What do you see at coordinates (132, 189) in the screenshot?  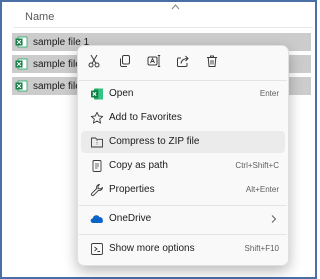 I see `menu-item-label: Properties` at bounding box center [132, 189].